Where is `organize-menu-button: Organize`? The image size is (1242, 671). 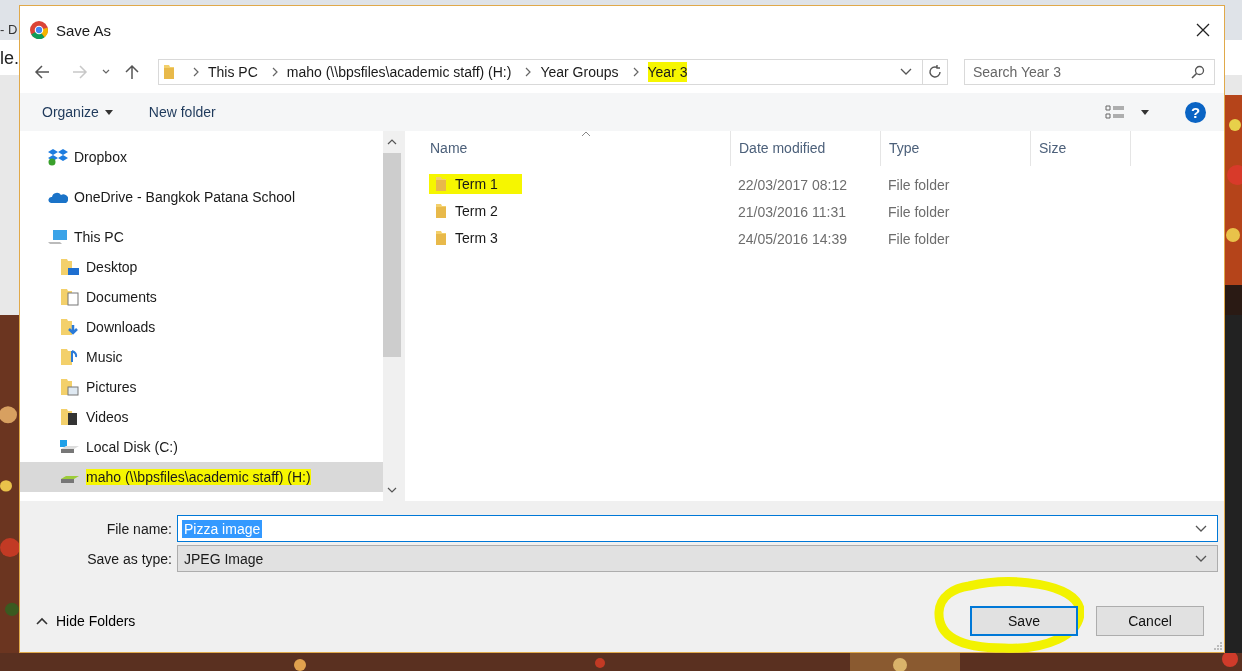
organize-menu-button: Organize is located at coordinates (77, 112).